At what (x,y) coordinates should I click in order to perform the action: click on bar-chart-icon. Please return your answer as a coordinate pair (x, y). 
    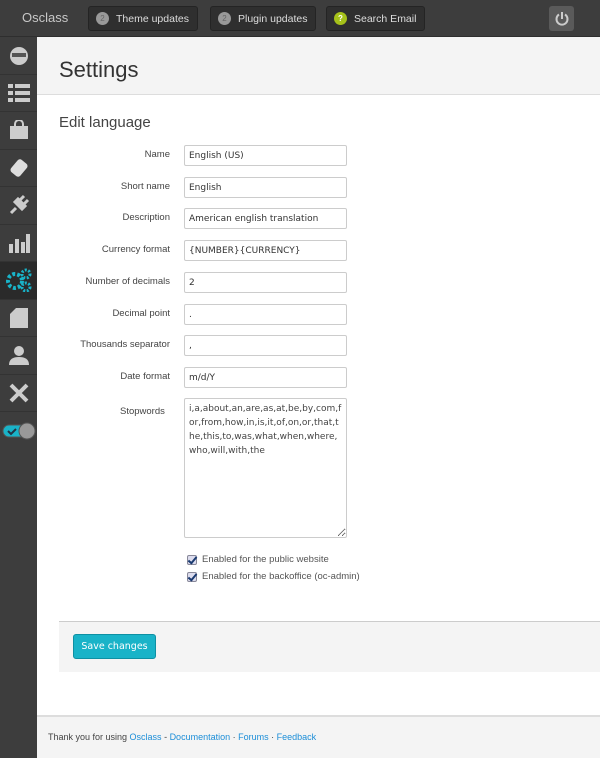
    Looking at the image, I should click on (19, 243).